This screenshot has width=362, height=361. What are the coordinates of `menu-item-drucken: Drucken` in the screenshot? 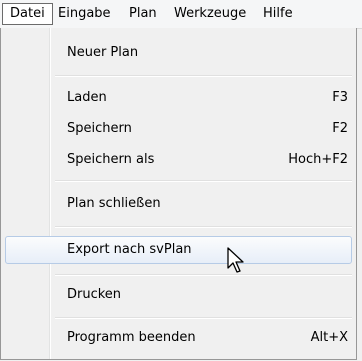 It's located at (178, 295).